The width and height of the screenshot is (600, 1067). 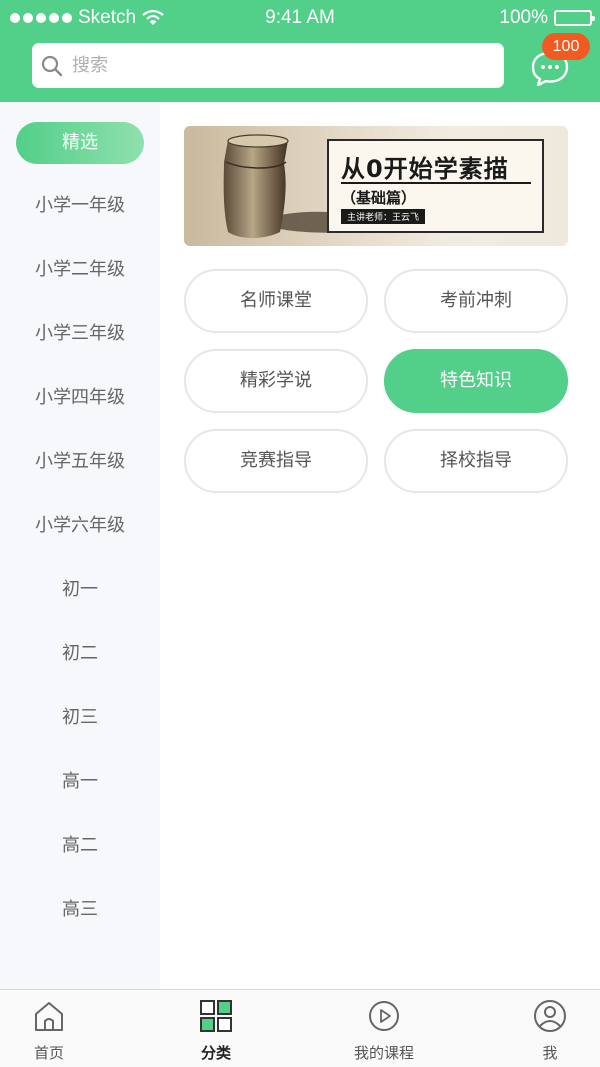 I want to click on course-banner: 从0开始学素描 （基础篇） 主讲老师：王云飞, so click(x=376, y=186).